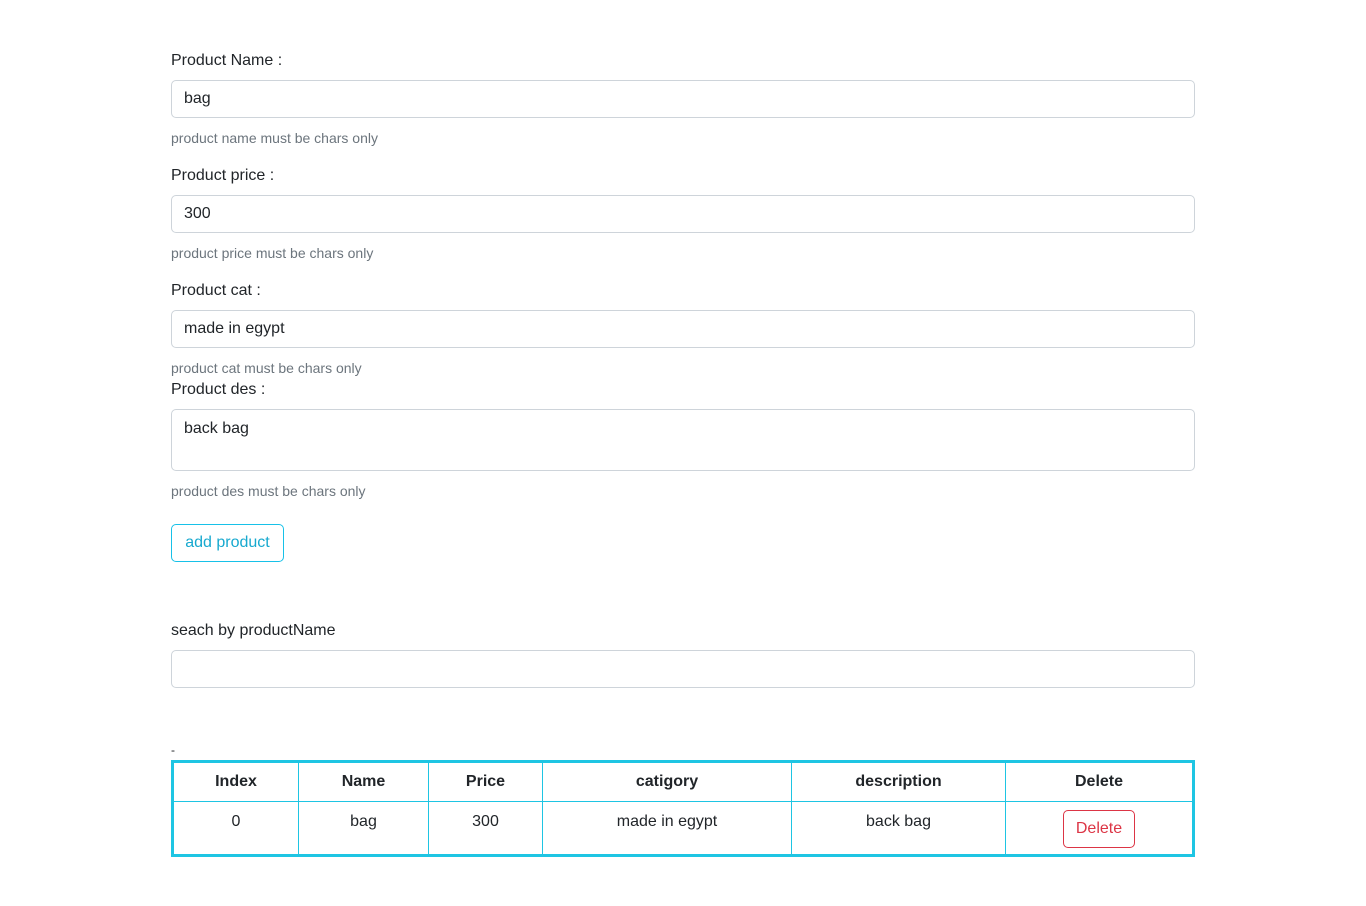  Describe the element at coordinates (667, 781) in the screenshot. I see `header-category: catigory` at that location.